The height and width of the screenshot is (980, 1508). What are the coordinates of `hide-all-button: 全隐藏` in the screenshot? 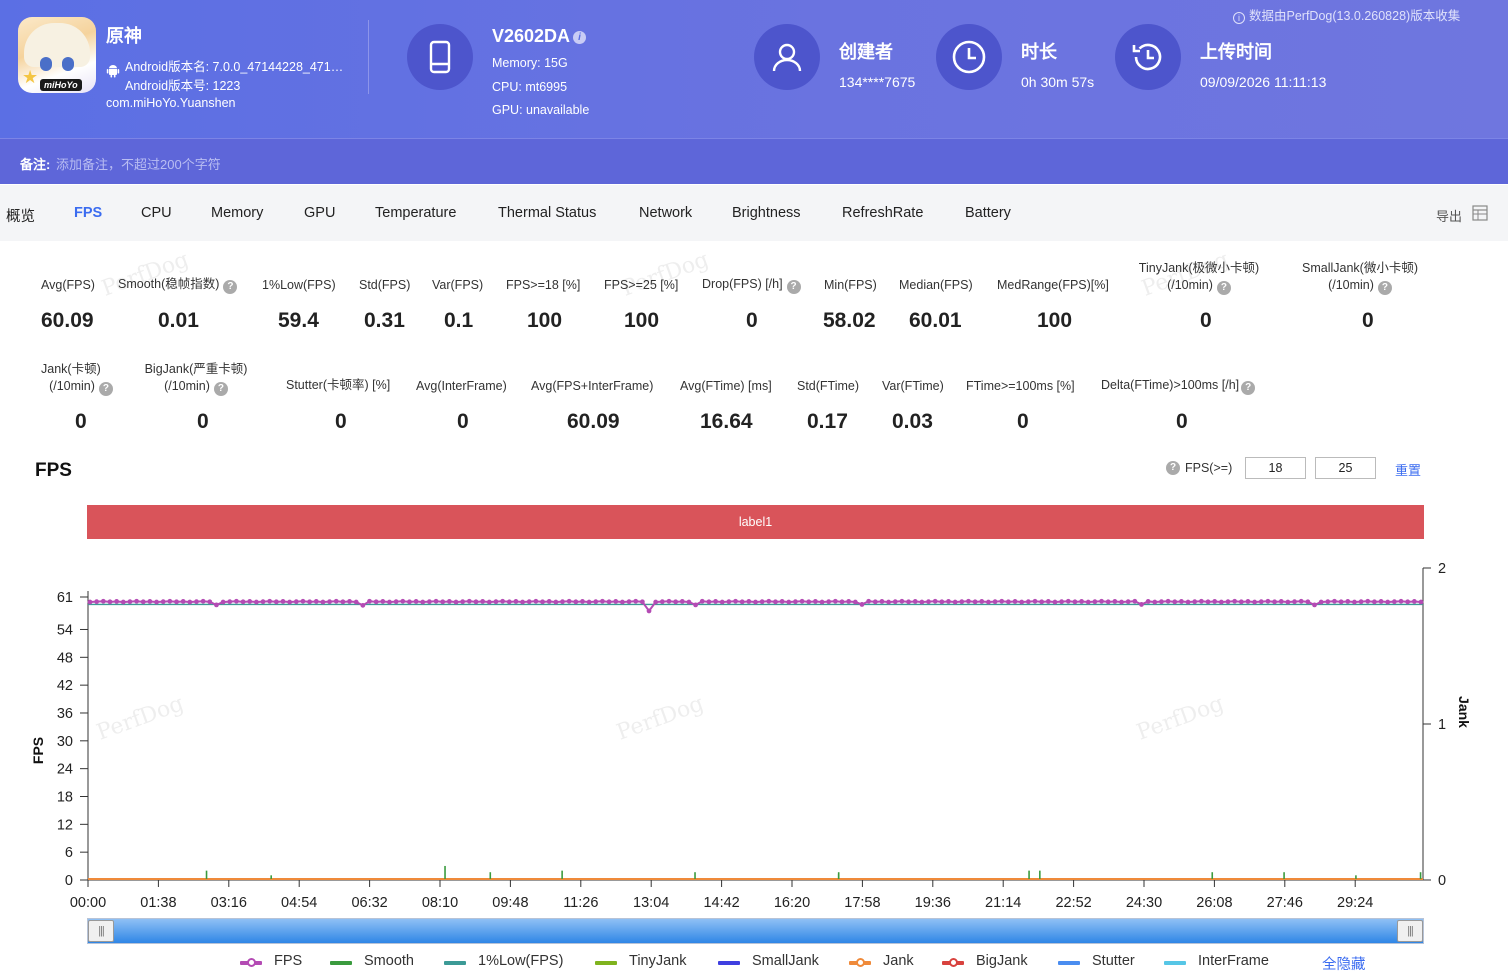 It's located at (1344, 963).